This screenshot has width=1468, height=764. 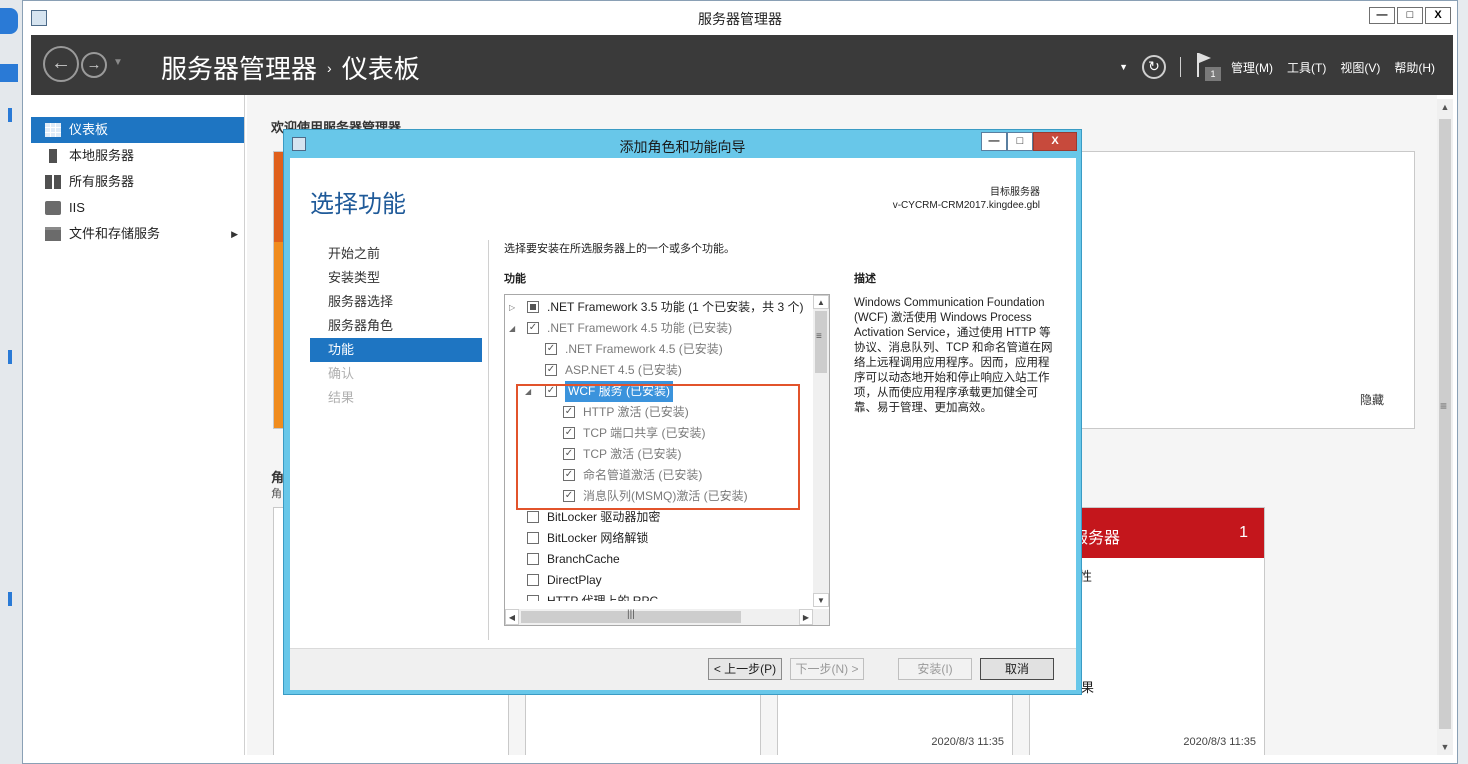 What do you see at coordinates (1438, 15) in the screenshot?
I see `close-button: X` at bounding box center [1438, 15].